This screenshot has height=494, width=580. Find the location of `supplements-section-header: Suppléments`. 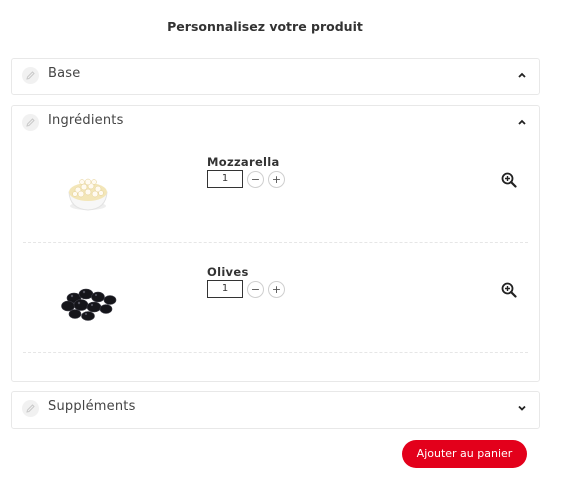

supplements-section-header: Suppléments is located at coordinates (275, 409).